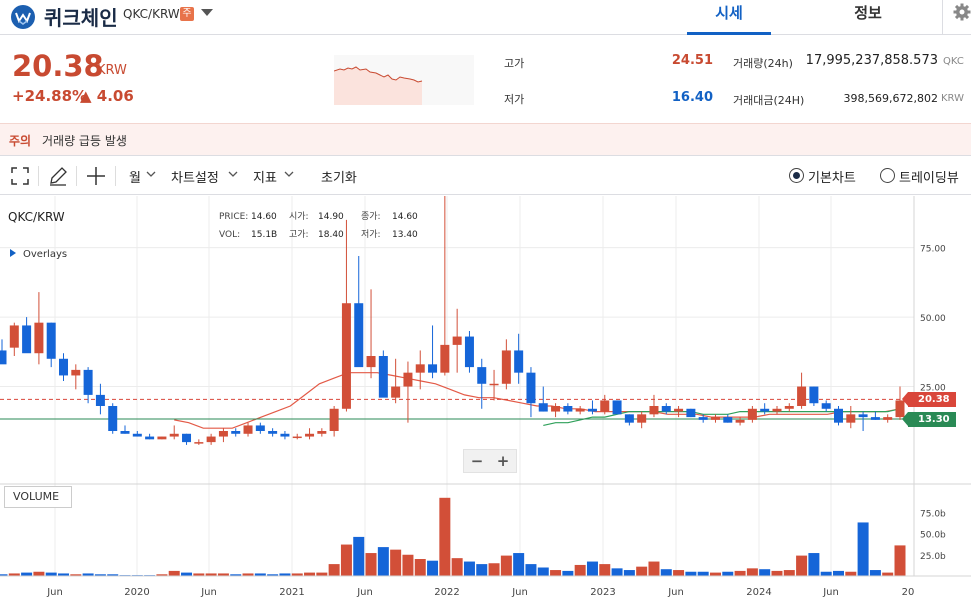 The height and width of the screenshot is (599, 971). I want to click on tab-price: 시세, so click(729, 17).